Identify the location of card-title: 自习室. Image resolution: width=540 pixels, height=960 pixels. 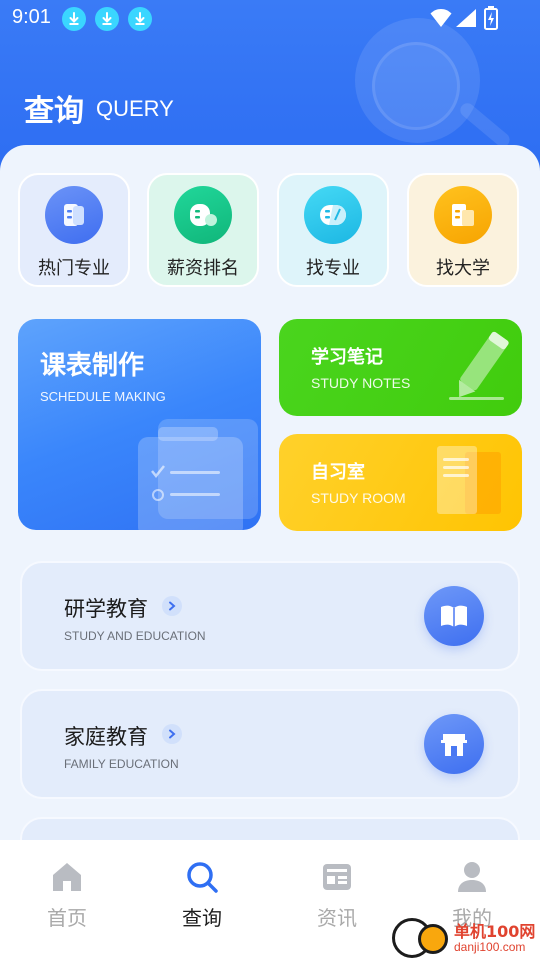
(338, 472).